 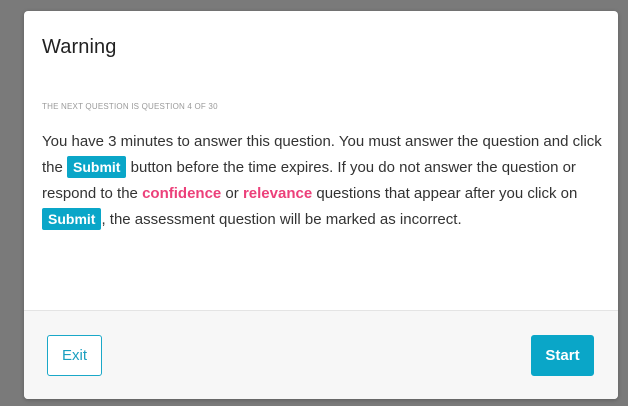 I want to click on start-button: Start, so click(x=562, y=355).